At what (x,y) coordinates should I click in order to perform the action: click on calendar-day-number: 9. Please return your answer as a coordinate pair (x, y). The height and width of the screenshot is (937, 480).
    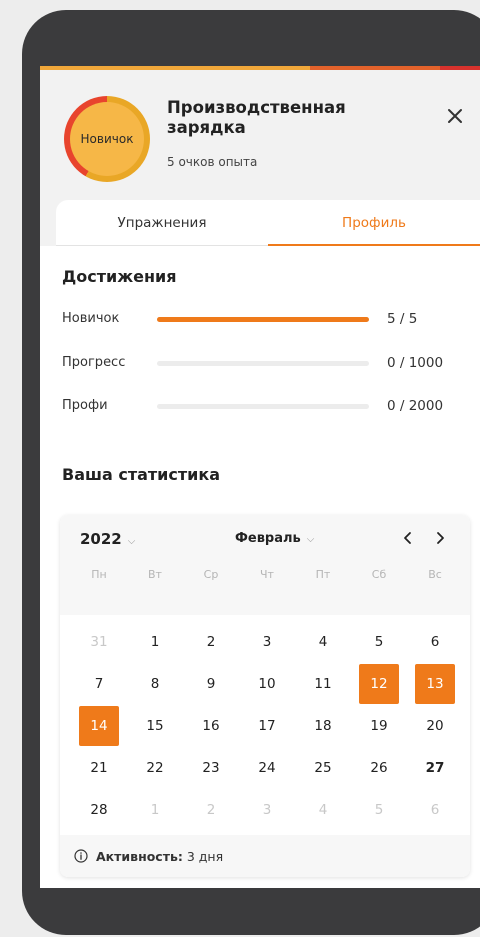
    Looking at the image, I should click on (211, 684).